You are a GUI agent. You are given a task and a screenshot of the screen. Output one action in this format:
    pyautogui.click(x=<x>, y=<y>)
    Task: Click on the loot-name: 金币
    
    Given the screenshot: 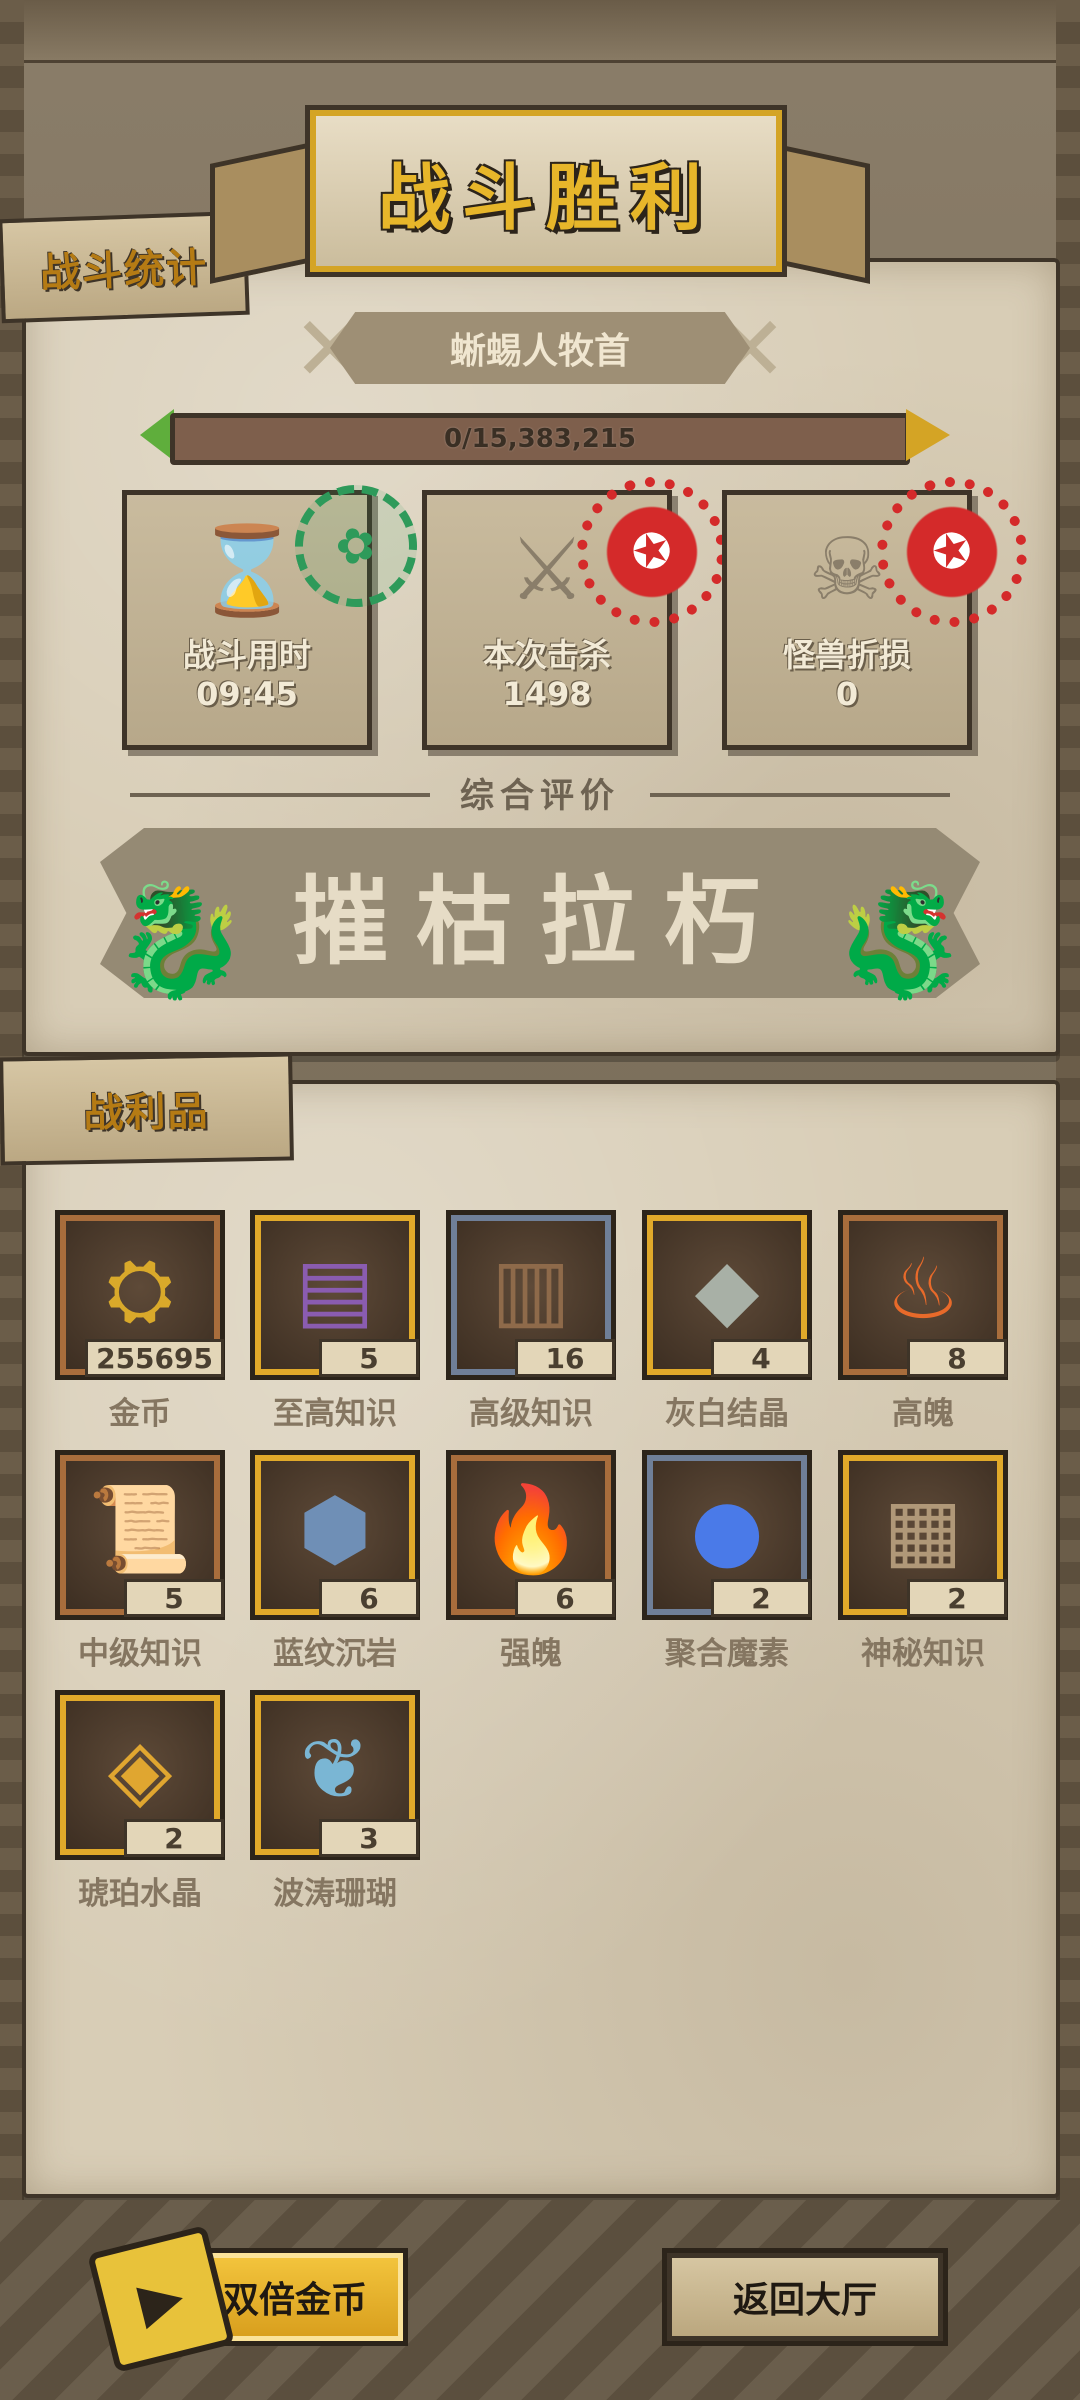 What is the action you would take?
    pyautogui.click(x=140, y=1414)
    